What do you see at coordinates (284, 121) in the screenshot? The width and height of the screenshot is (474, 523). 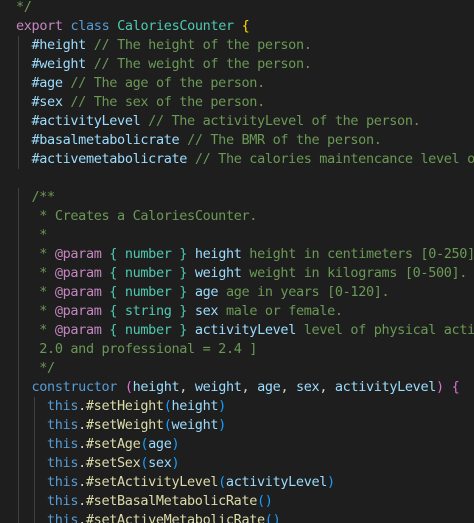 I see `code-token: // The activityLevel of the person.` at bounding box center [284, 121].